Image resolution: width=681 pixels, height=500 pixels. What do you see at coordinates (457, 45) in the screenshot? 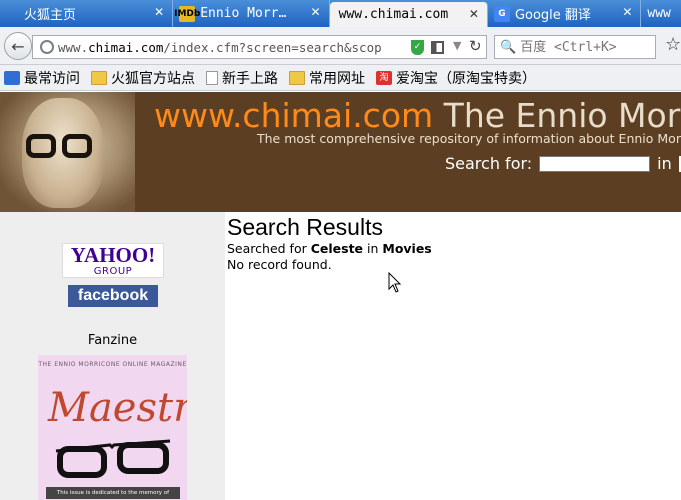
I see `chevron-down-icon: ▼` at bounding box center [457, 45].